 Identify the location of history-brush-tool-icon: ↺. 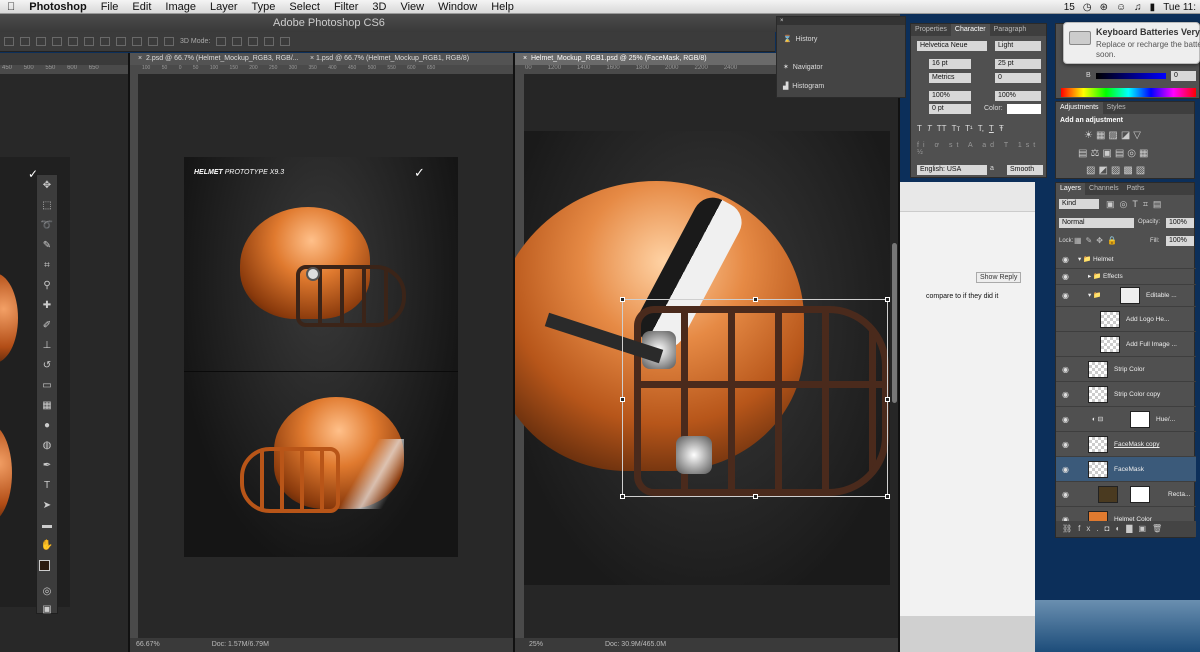
(47, 366).